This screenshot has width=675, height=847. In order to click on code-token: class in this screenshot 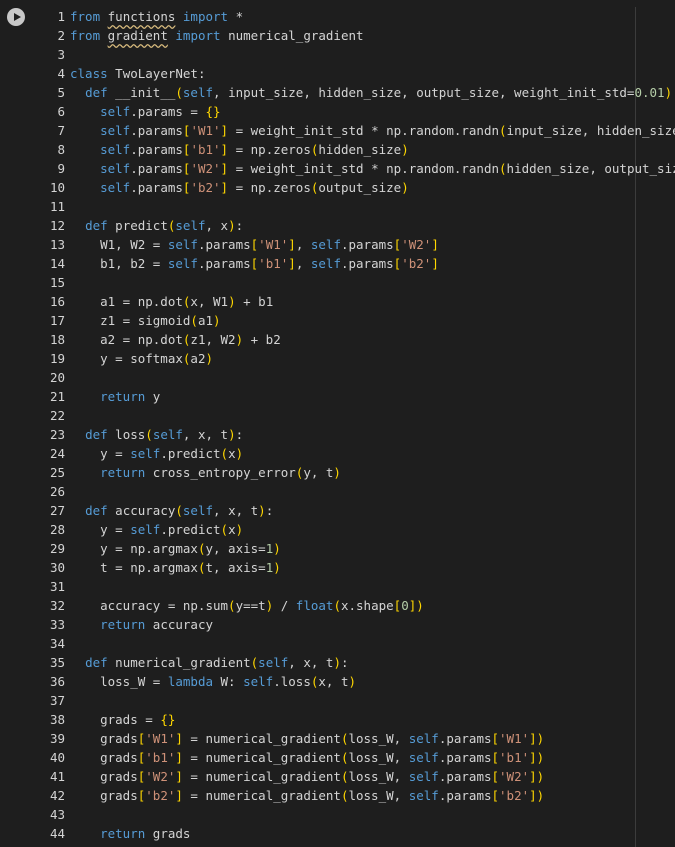, I will do `click(89, 73)`.